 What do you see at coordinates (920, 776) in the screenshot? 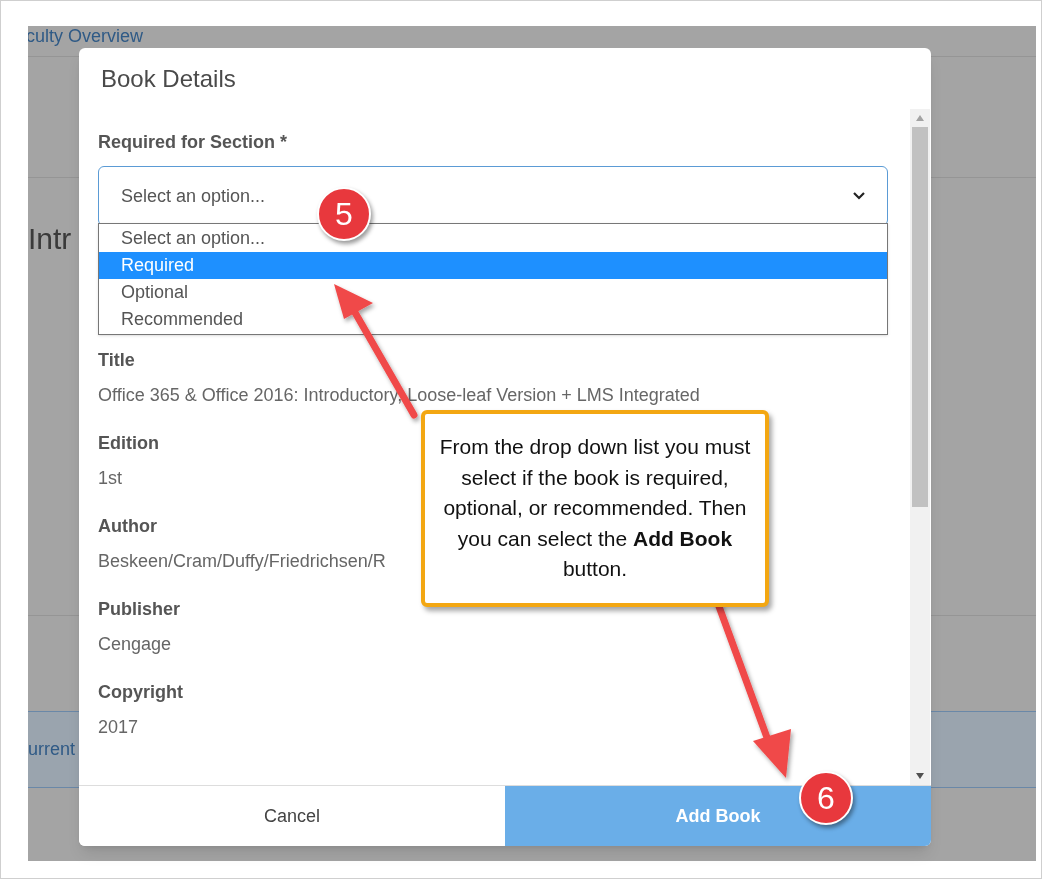
I see `scroll-down-icon` at bounding box center [920, 776].